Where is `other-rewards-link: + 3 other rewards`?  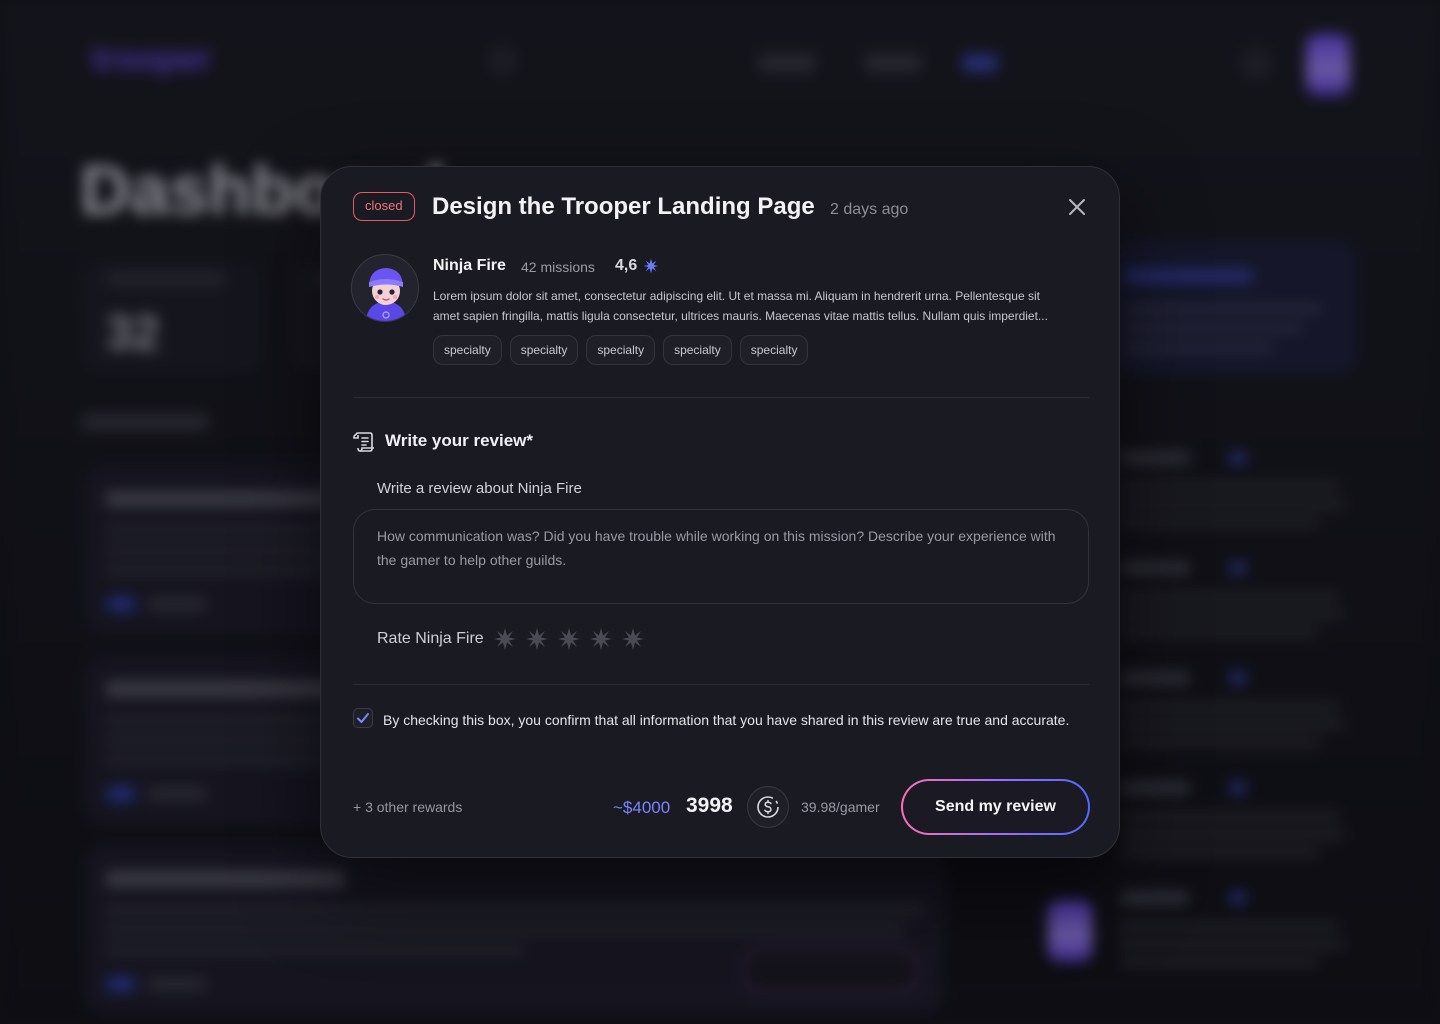 other-rewards-link: + 3 other rewards is located at coordinates (407, 807).